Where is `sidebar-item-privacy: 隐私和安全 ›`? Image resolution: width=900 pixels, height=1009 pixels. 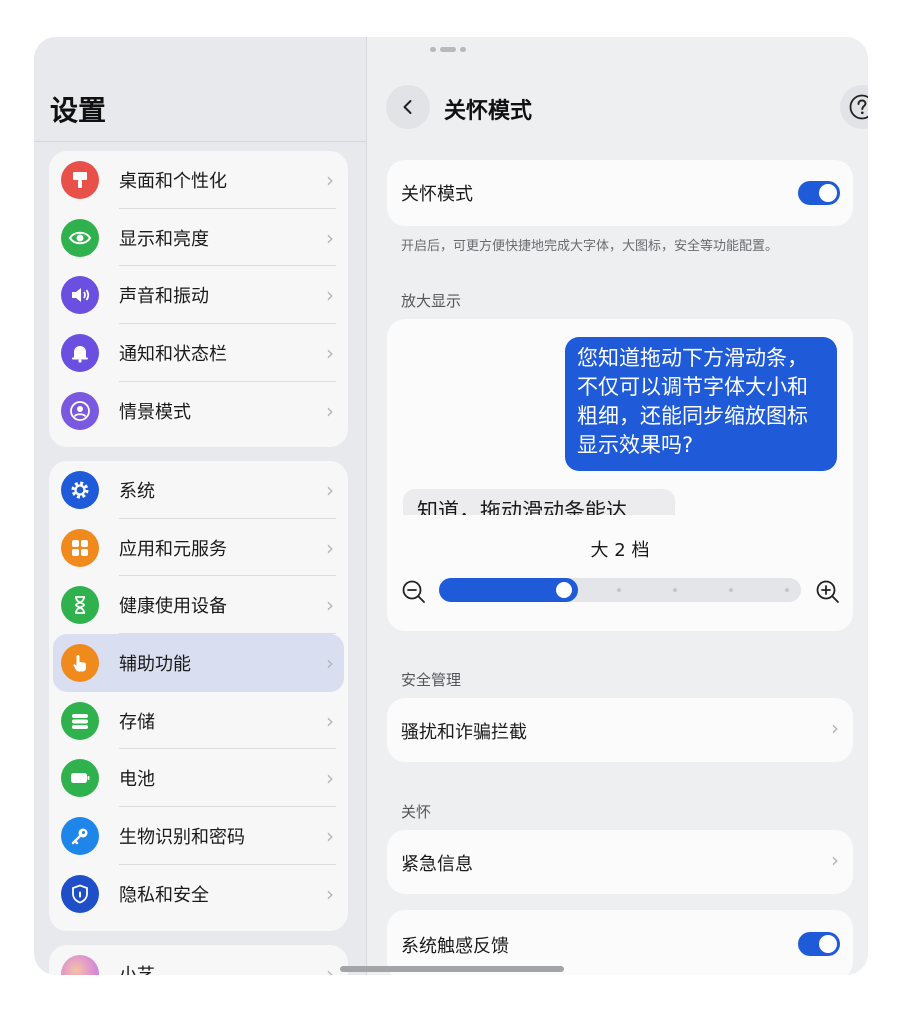 sidebar-item-privacy: 隐私和安全 › is located at coordinates (198, 894).